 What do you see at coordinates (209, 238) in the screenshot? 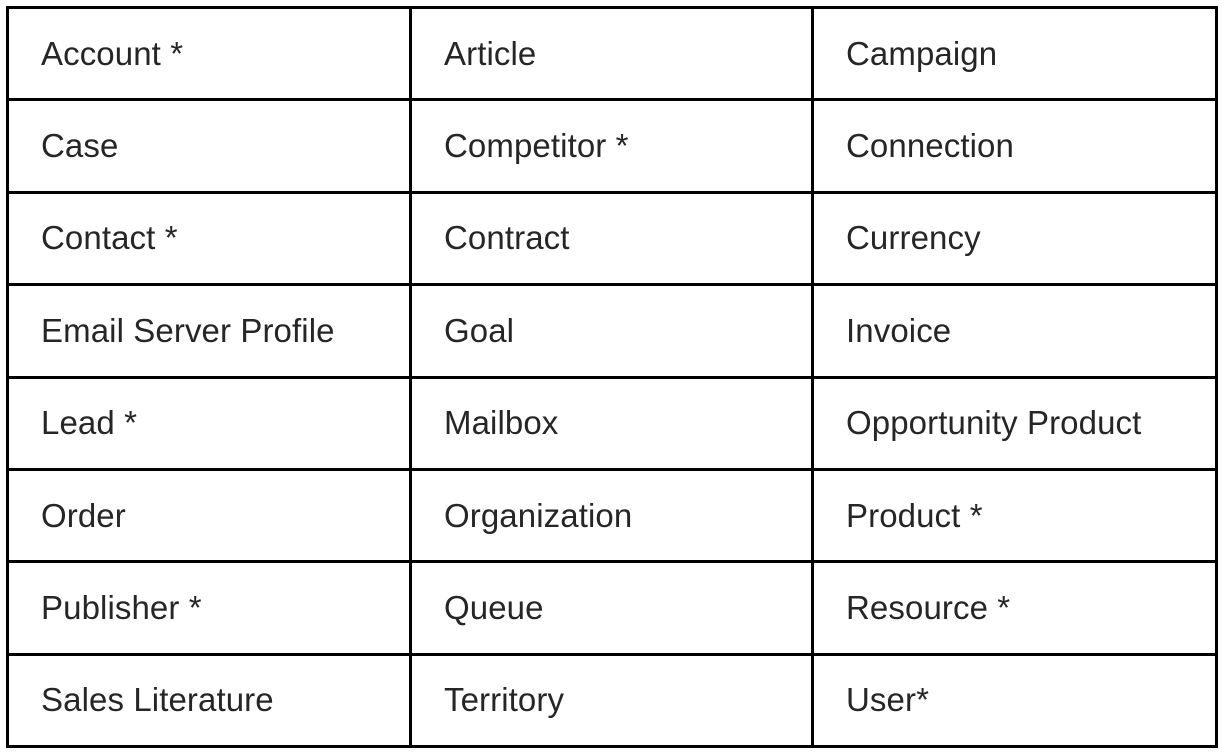
I see `table-cell: Contact *` at bounding box center [209, 238].